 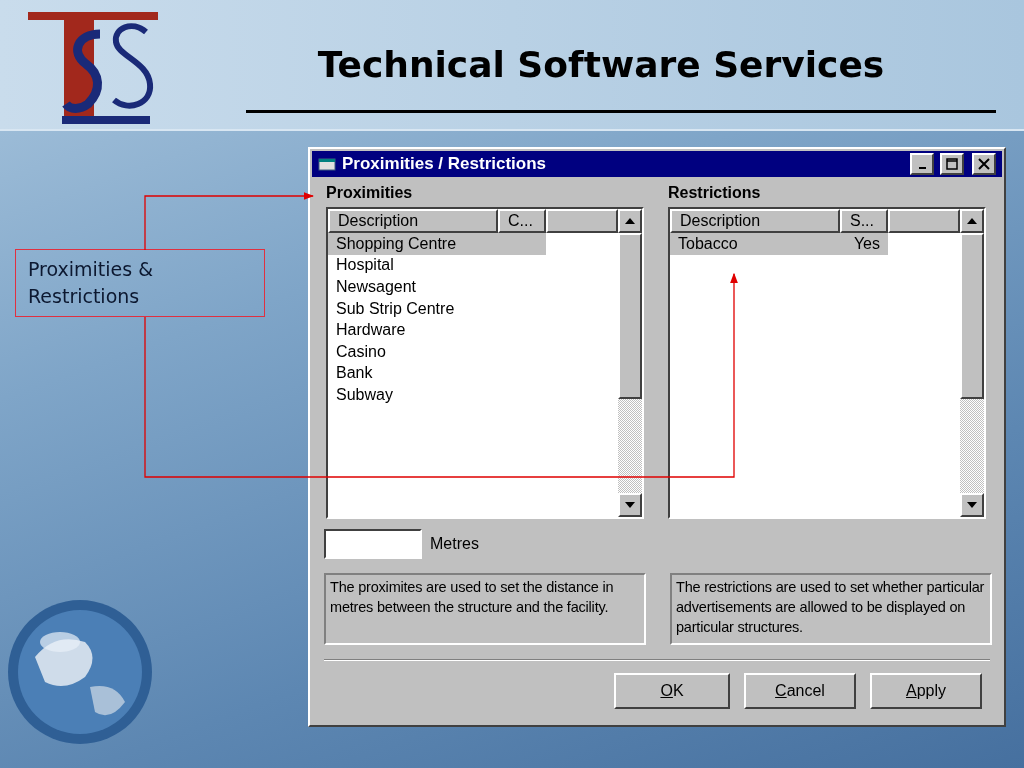 I want to click on window-title: Proximities / Restrictions, so click(x=445, y=164).